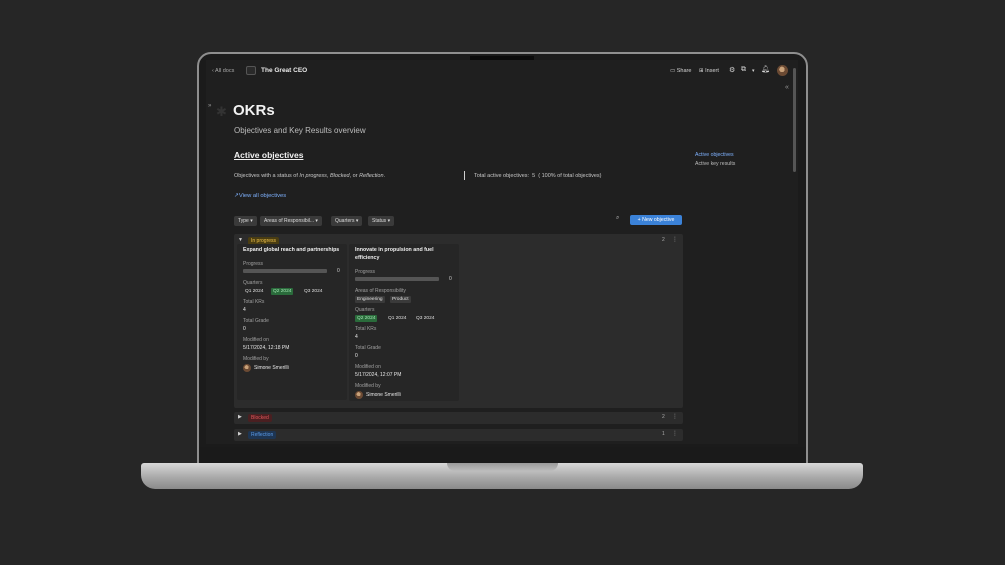 The image size is (1005, 565). I want to click on status-badge: Reflection, so click(262, 435).